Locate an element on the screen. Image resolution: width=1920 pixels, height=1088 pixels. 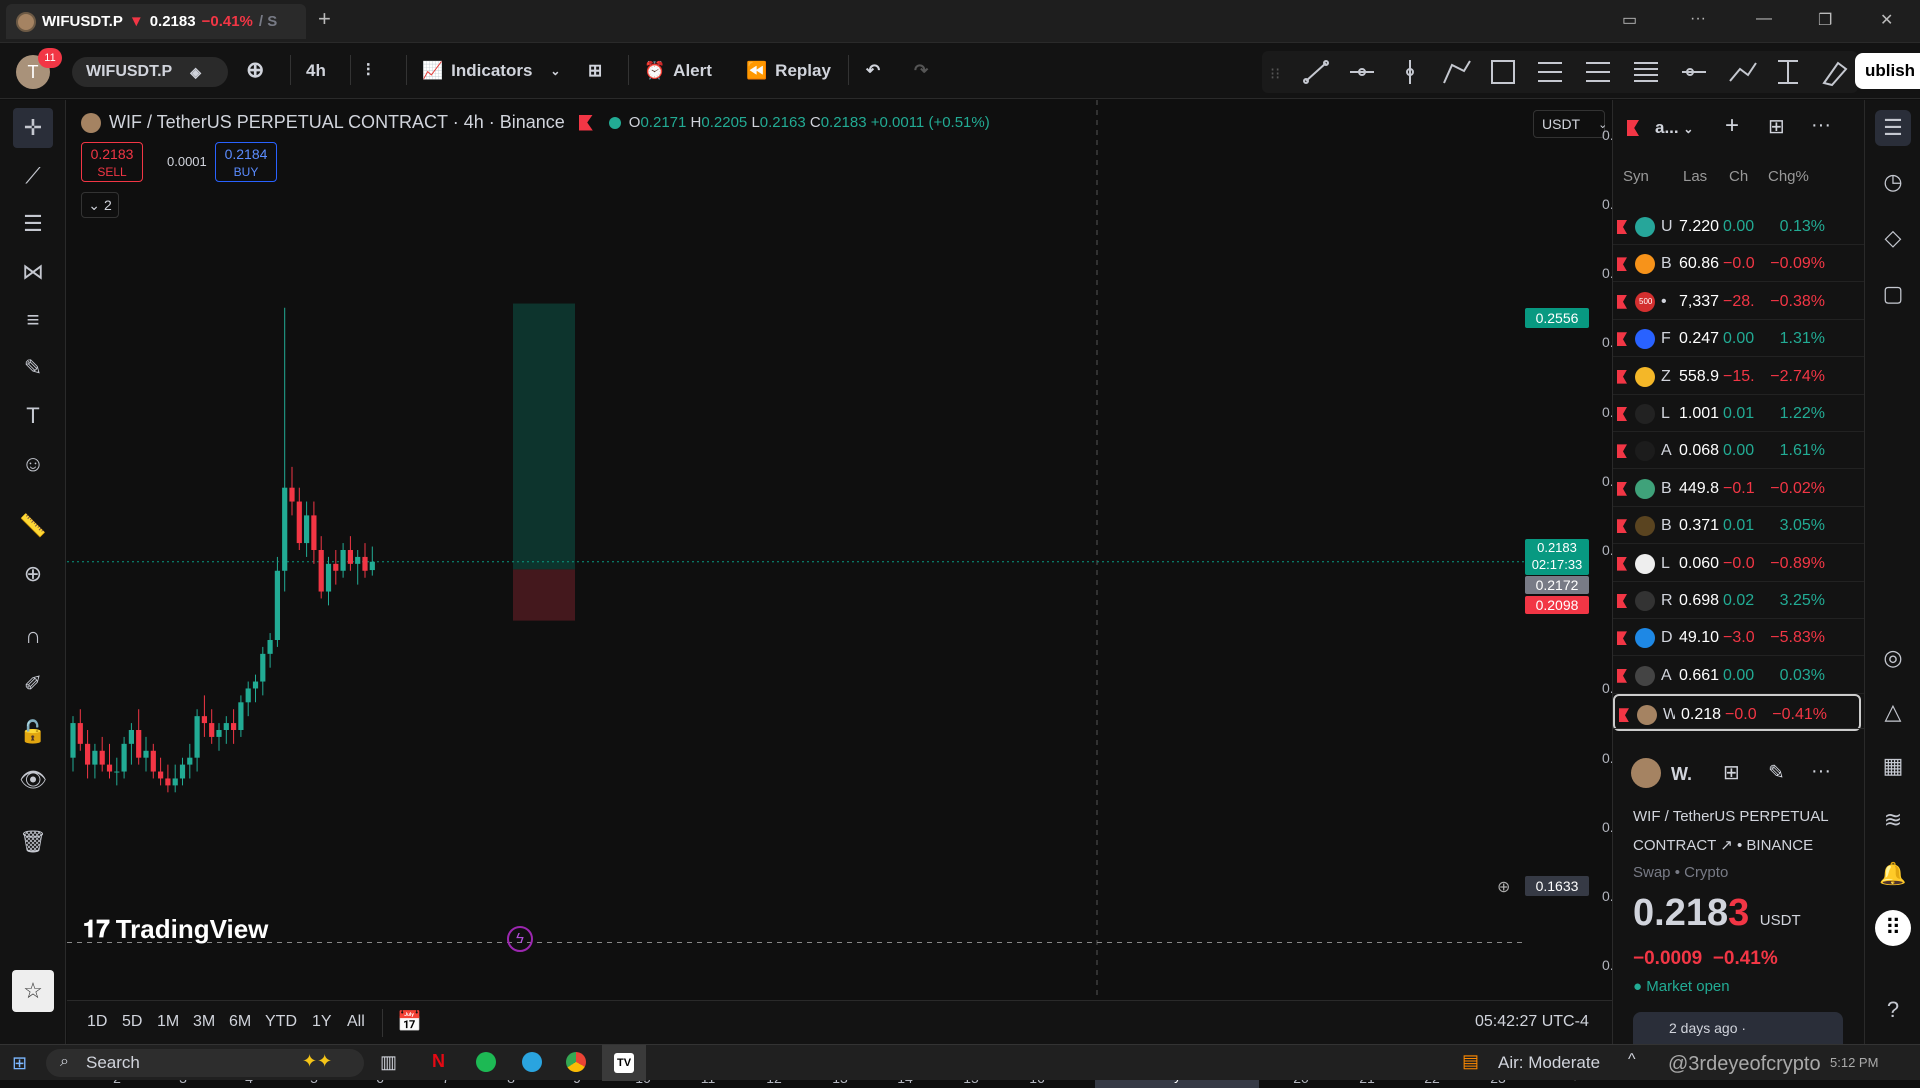
column-header: Chg% is located at coordinates (1788, 176).